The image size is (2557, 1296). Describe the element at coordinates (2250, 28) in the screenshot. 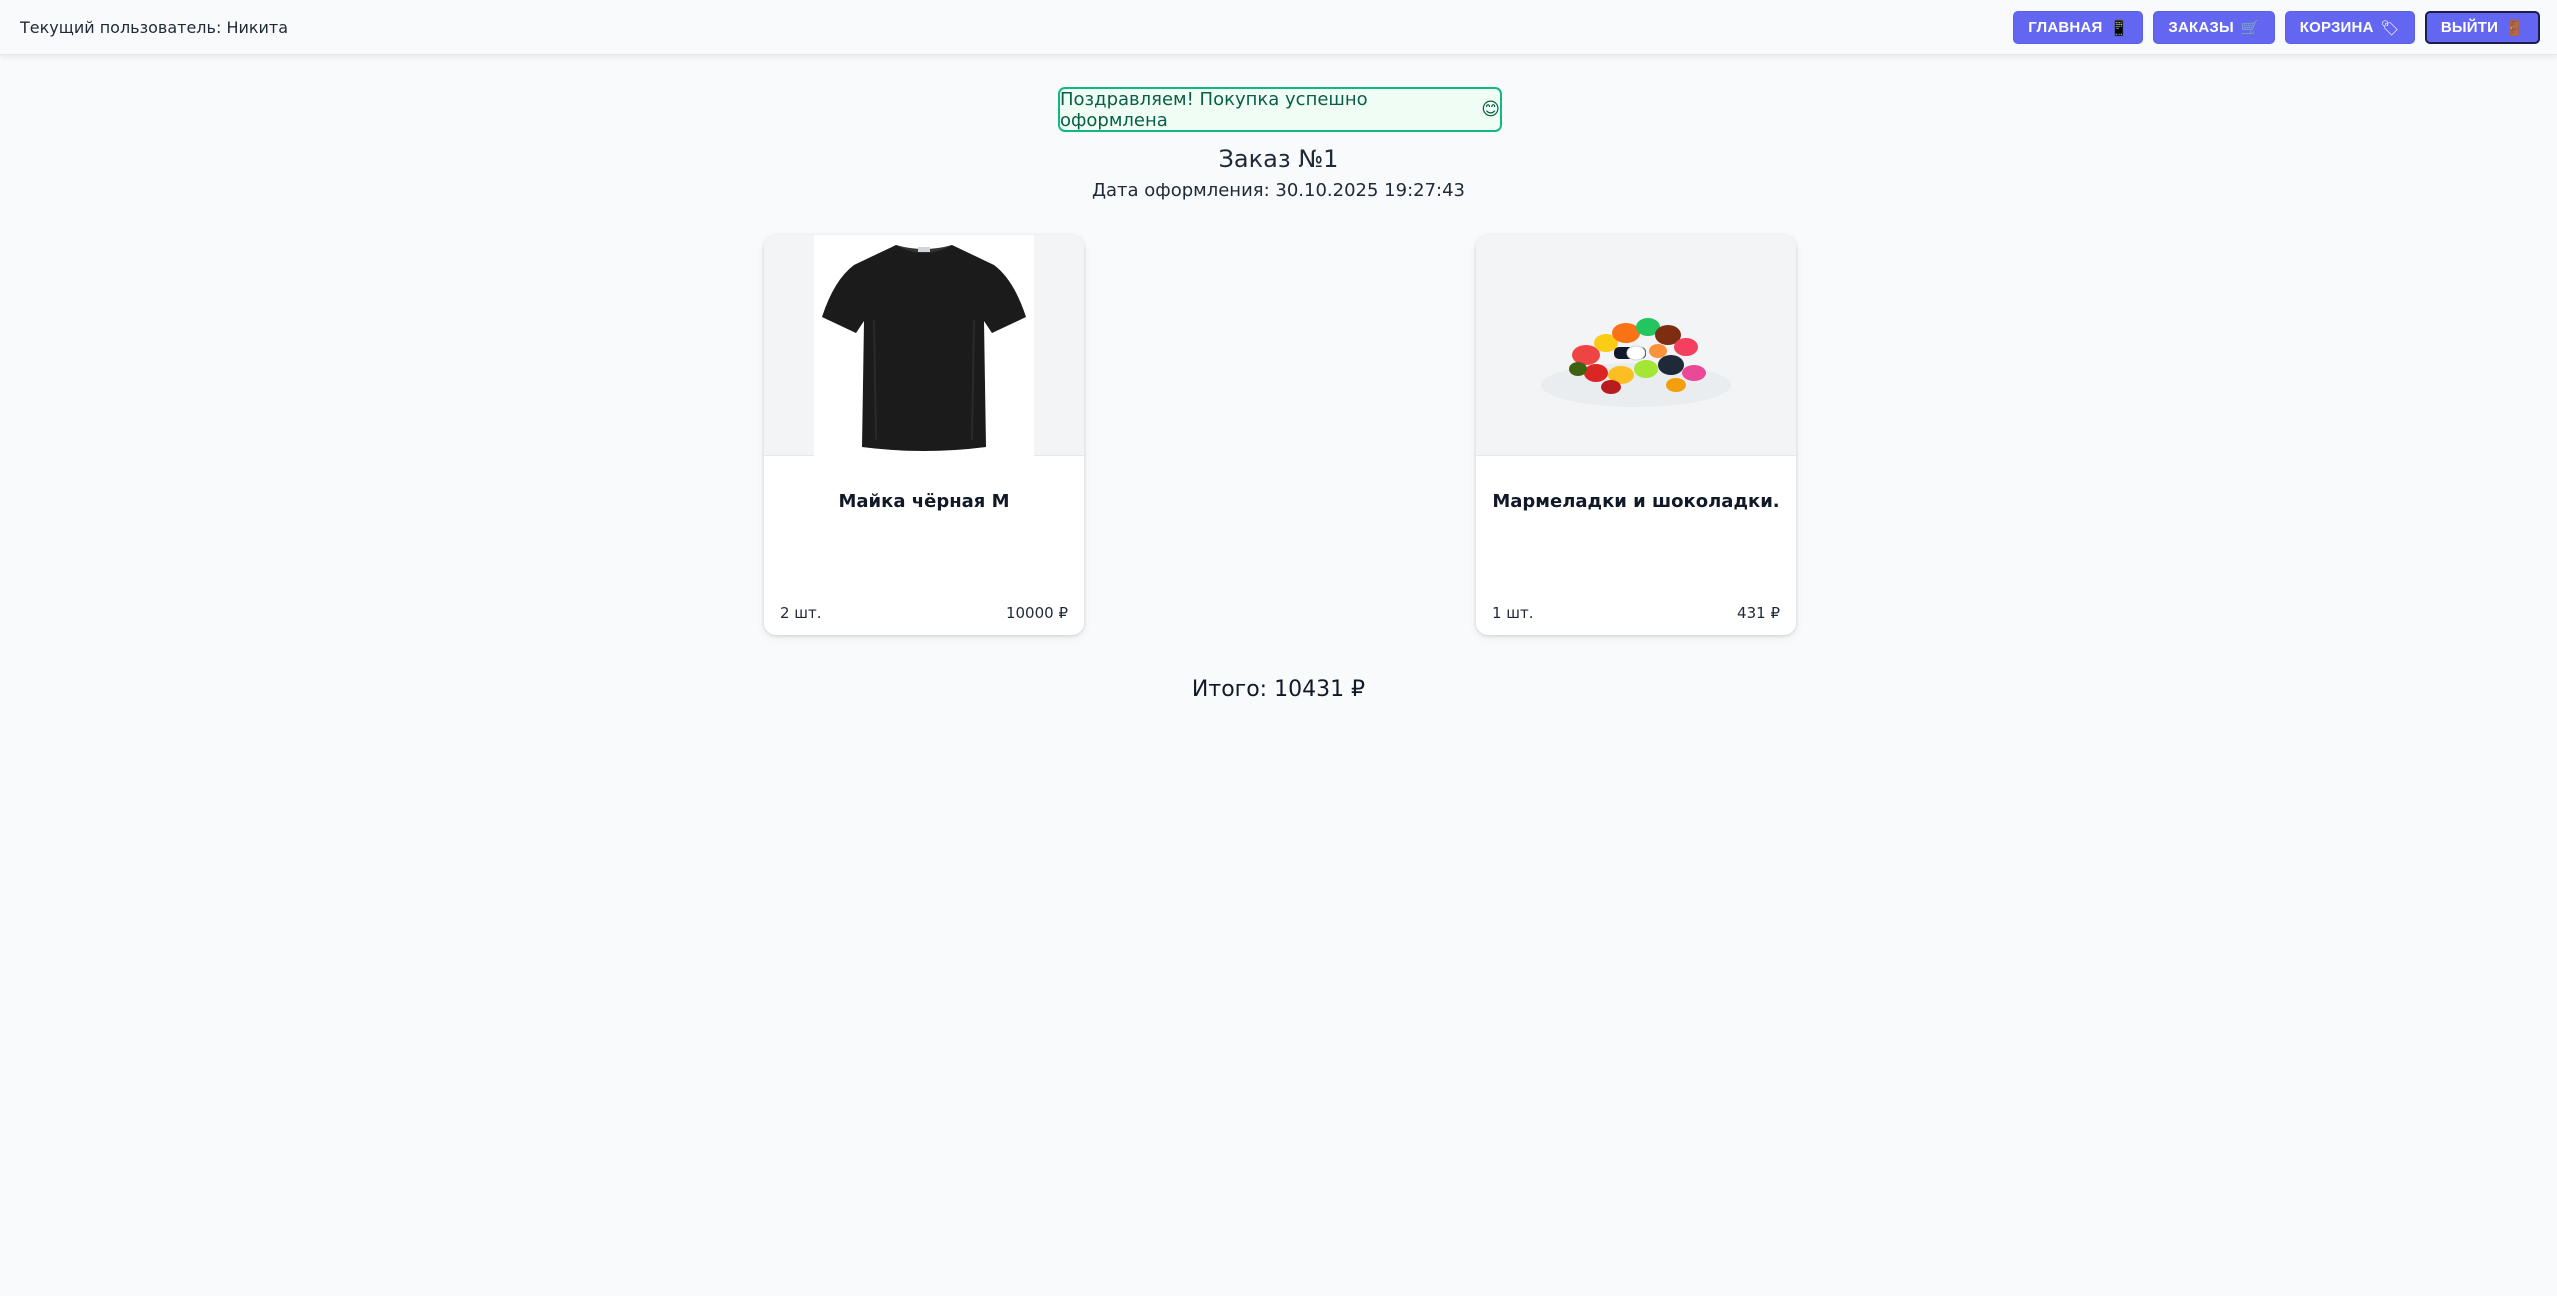

I see `cart-icon: 🛒` at that location.